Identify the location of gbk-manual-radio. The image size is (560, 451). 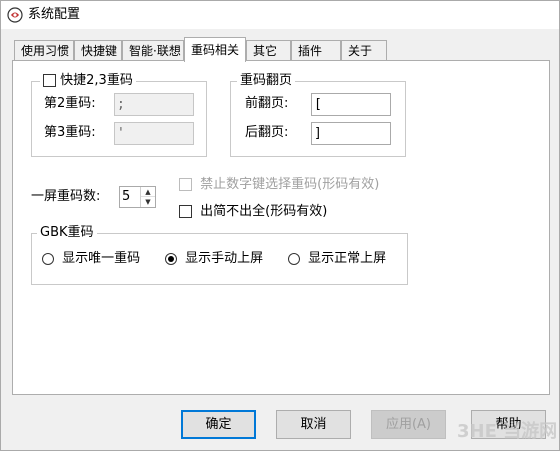
(171, 258).